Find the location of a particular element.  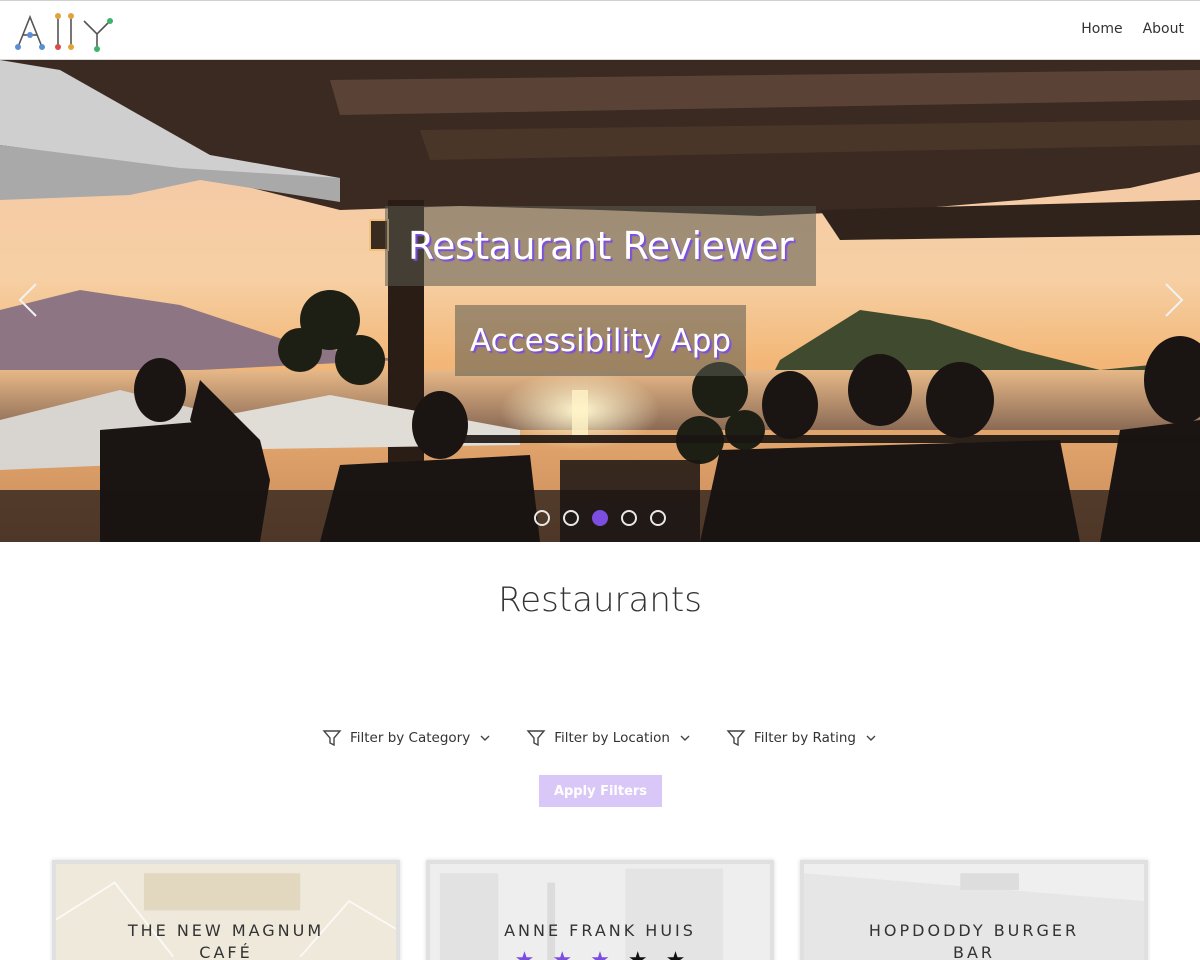

carousel-dot-active is located at coordinates (600, 518).